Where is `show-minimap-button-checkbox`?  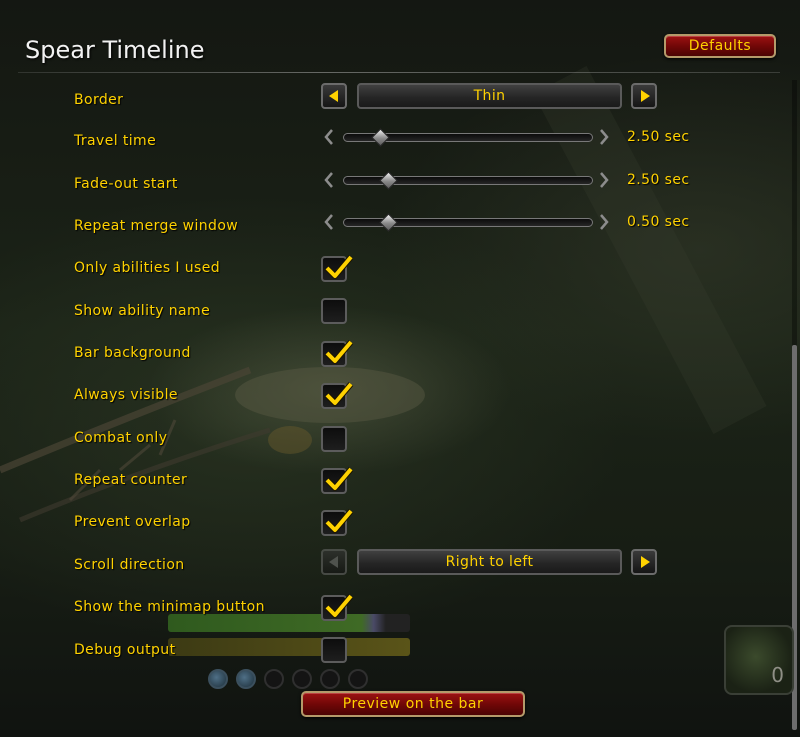 show-minimap-button-checkbox is located at coordinates (337, 607).